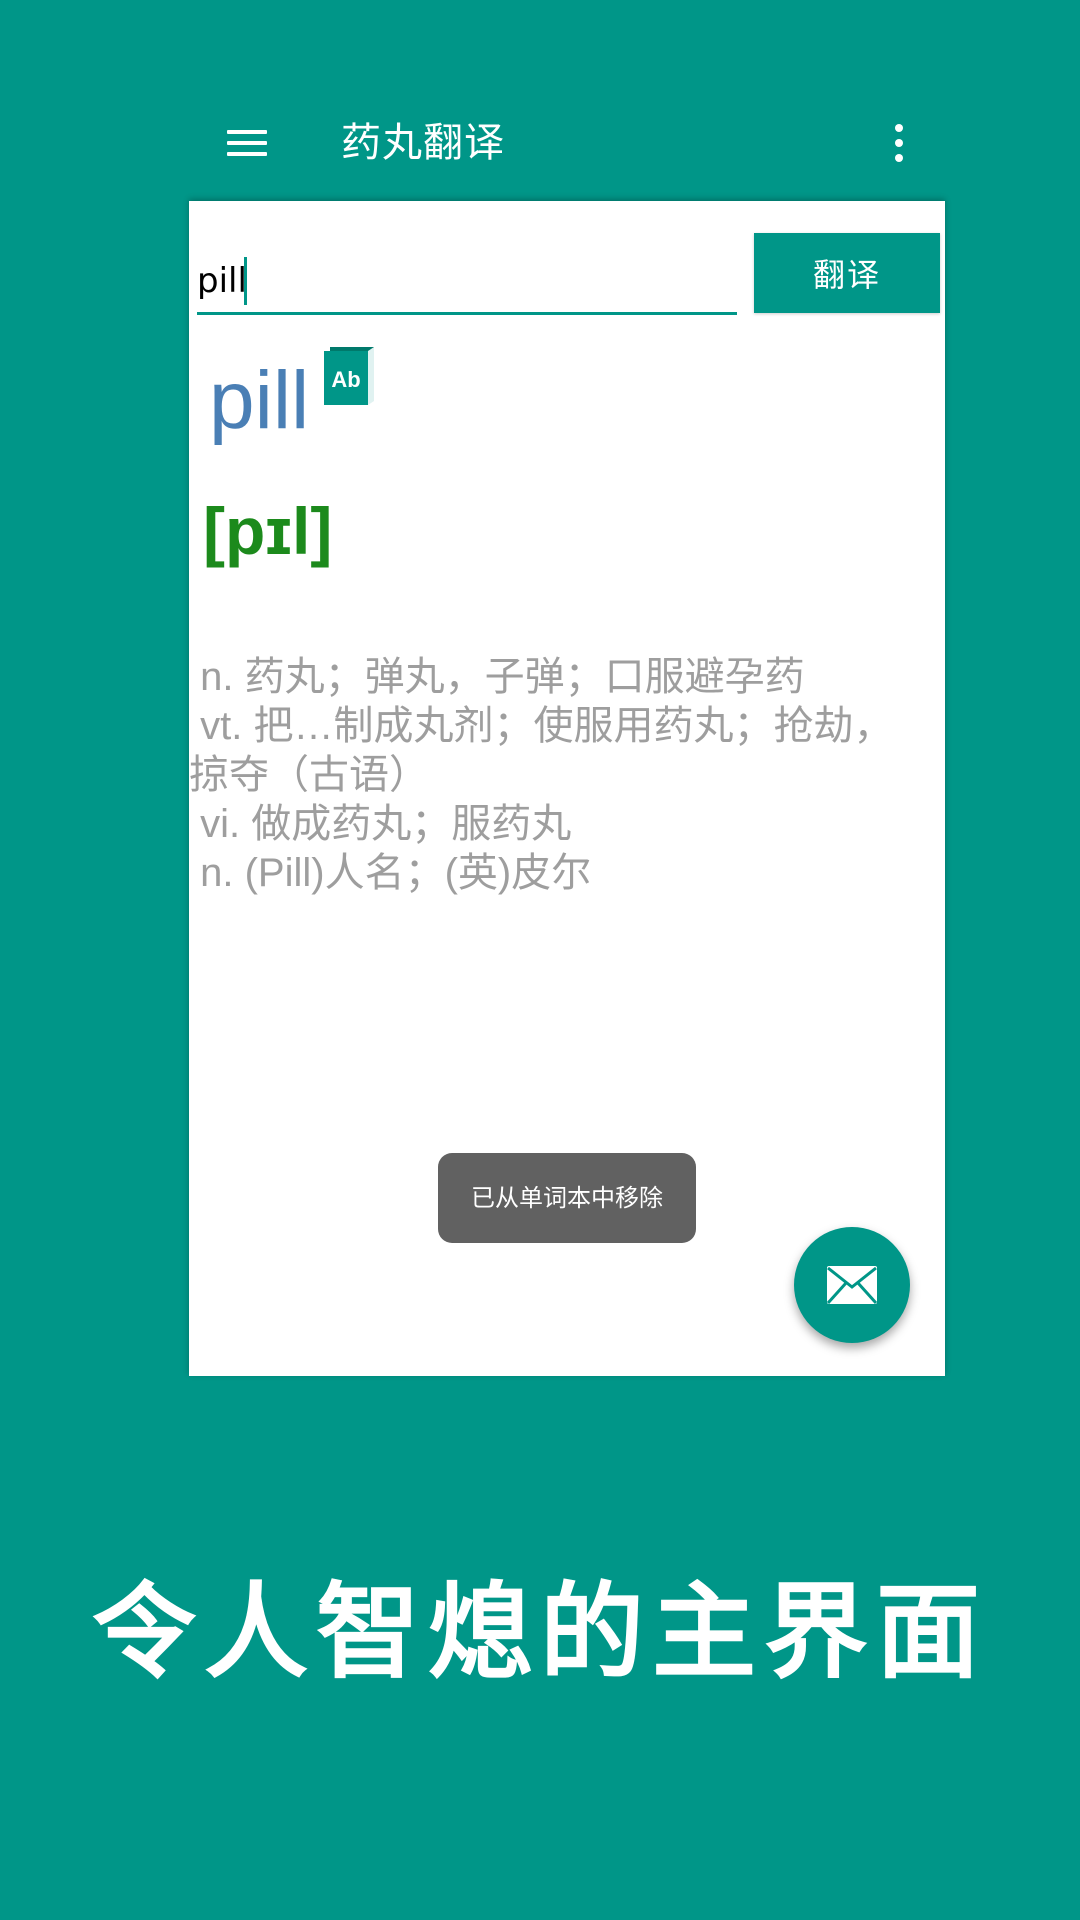  What do you see at coordinates (345, 379) in the screenshot?
I see `dict-icon-label: Ab` at bounding box center [345, 379].